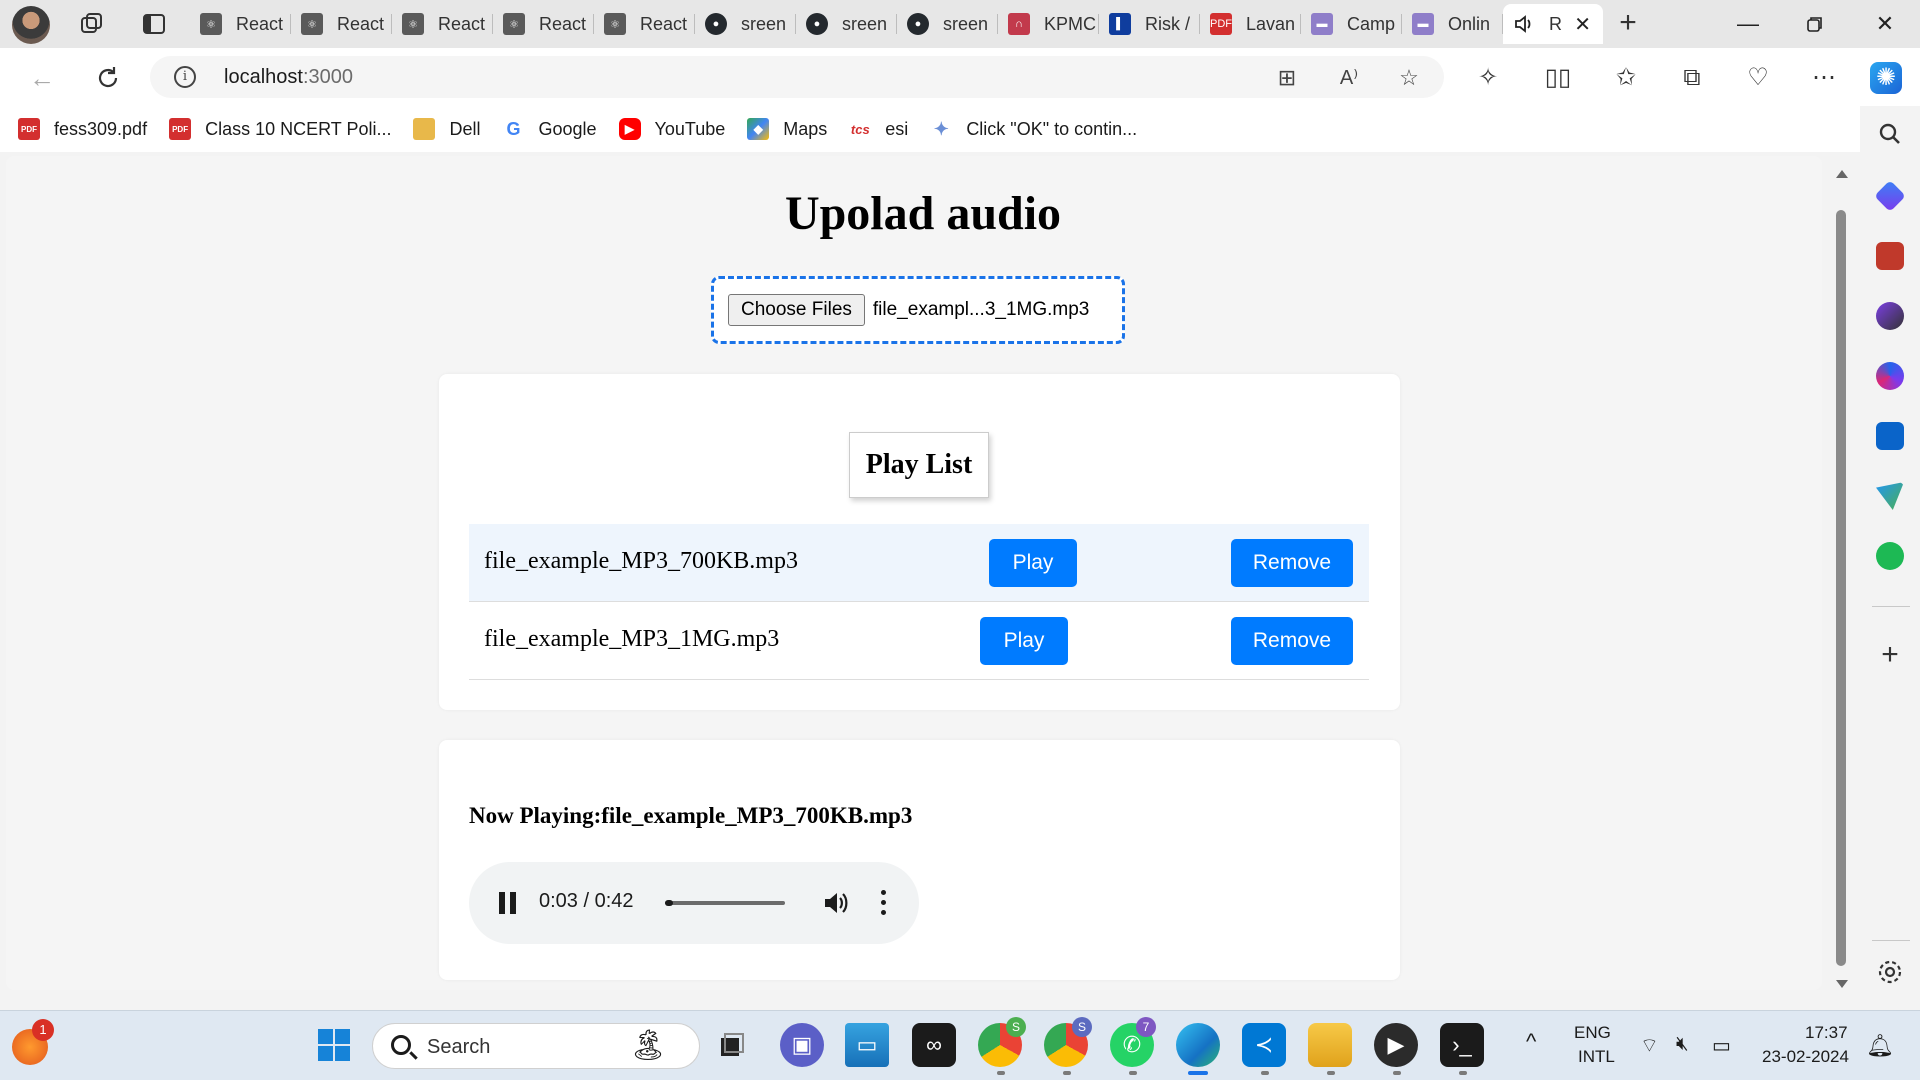 The height and width of the screenshot is (1080, 1920). I want to click on bookmark-item: G Google, so click(549, 129).